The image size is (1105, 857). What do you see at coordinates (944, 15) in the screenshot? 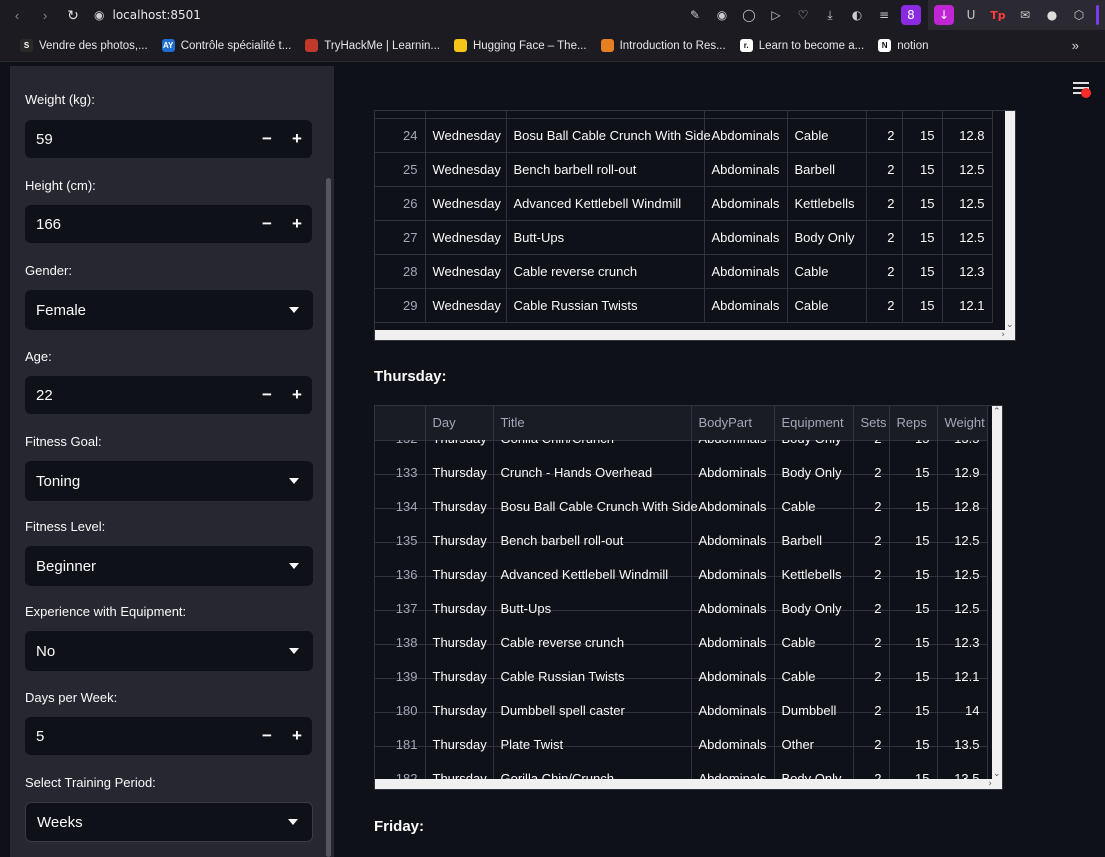
I see `download-ext-icon: ↓` at bounding box center [944, 15].